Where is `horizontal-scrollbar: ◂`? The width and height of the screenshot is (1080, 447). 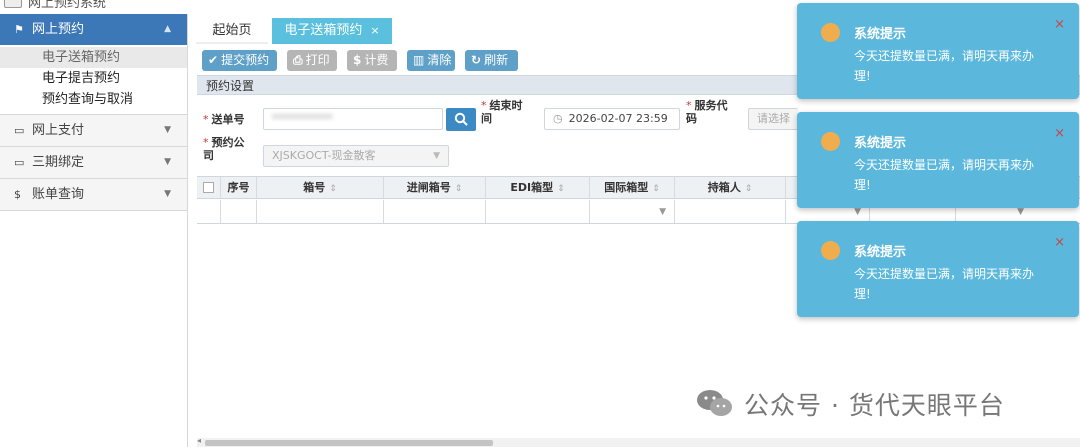 horizontal-scrollbar: ◂ is located at coordinates (638, 441).